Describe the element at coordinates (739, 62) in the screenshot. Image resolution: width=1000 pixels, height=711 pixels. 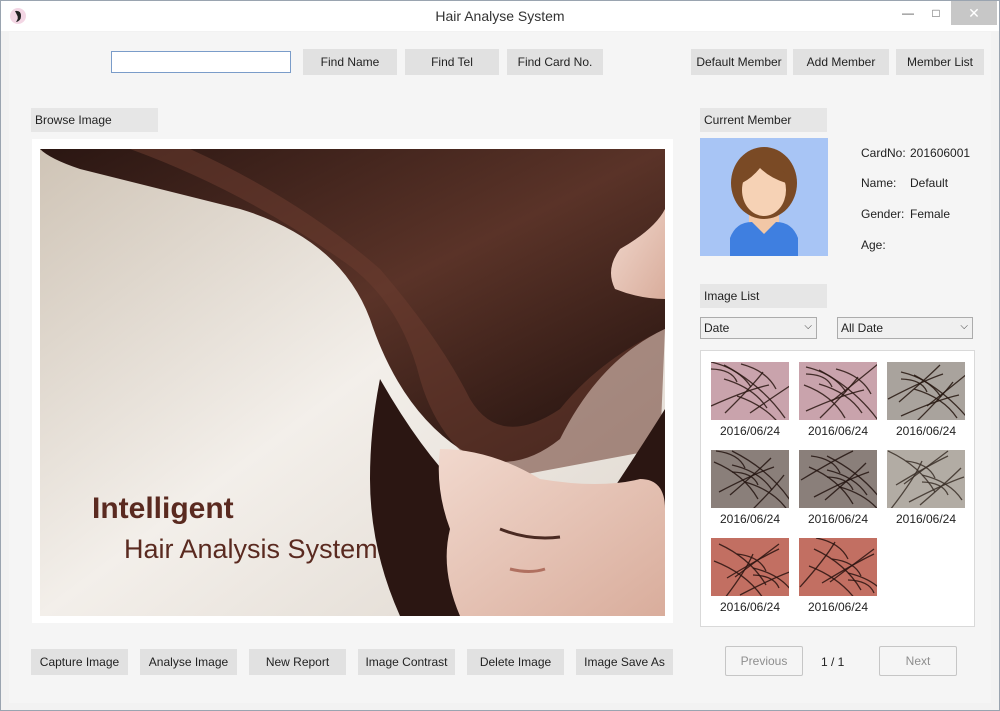
I see `default-member-button: Default Member` at that location.